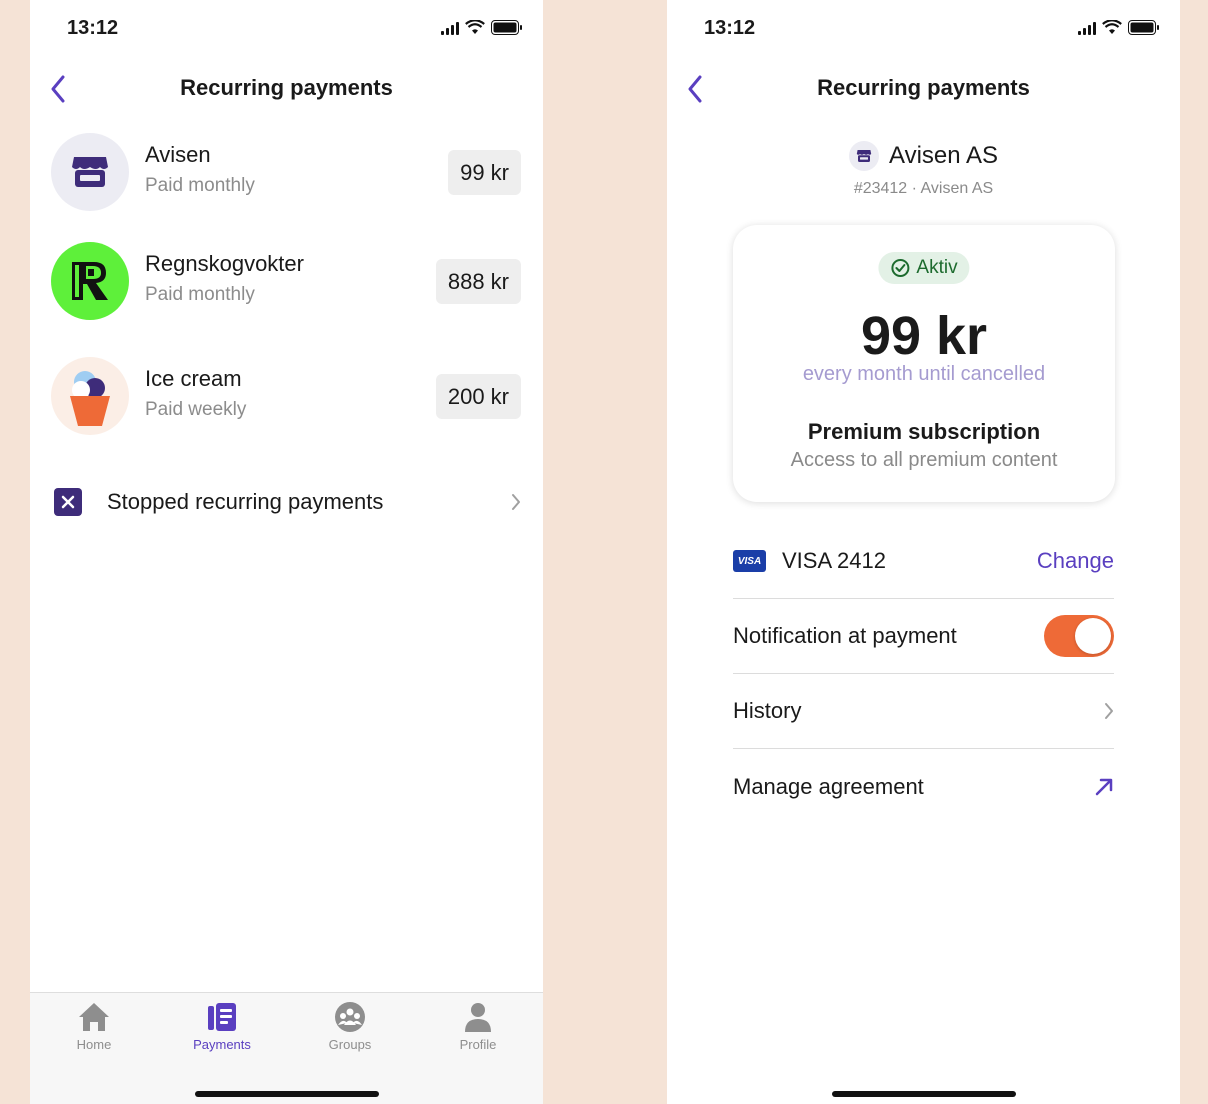  Describe the element at coordinates (286, 282) in the screenshot. I see `payment-row-regnskogvokter: Regnskogvokter Paid monthly 888 kr` at that location.